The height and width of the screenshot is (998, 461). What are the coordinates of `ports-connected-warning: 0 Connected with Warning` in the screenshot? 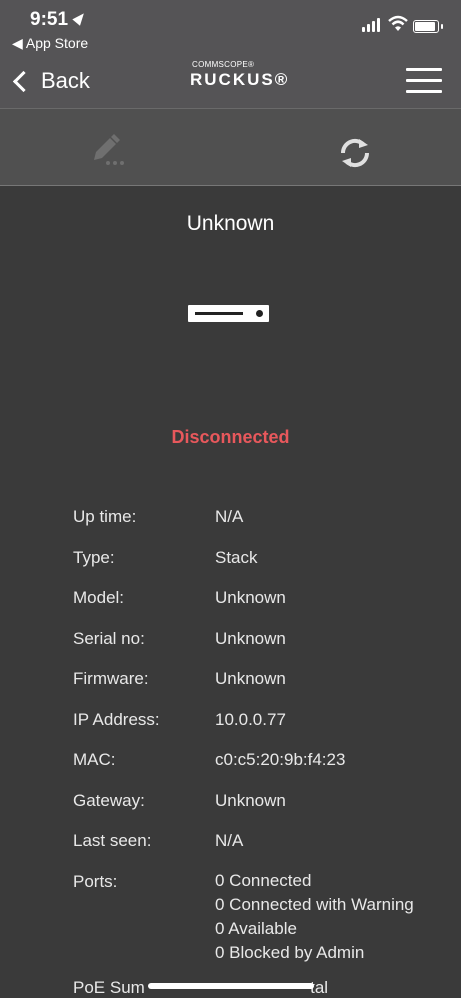 It's located at (314, 904).